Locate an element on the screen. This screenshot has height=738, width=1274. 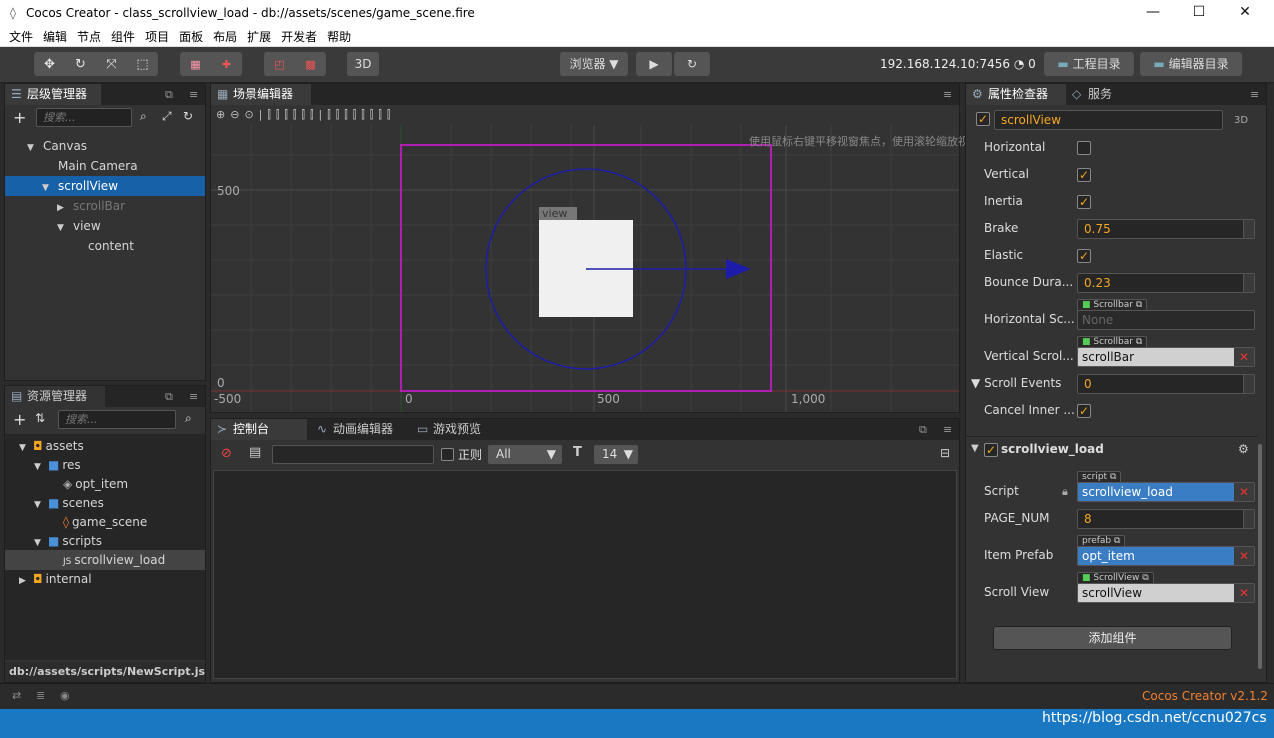
asset-item: ◈ opt_item is located at coordinates (105, 484).